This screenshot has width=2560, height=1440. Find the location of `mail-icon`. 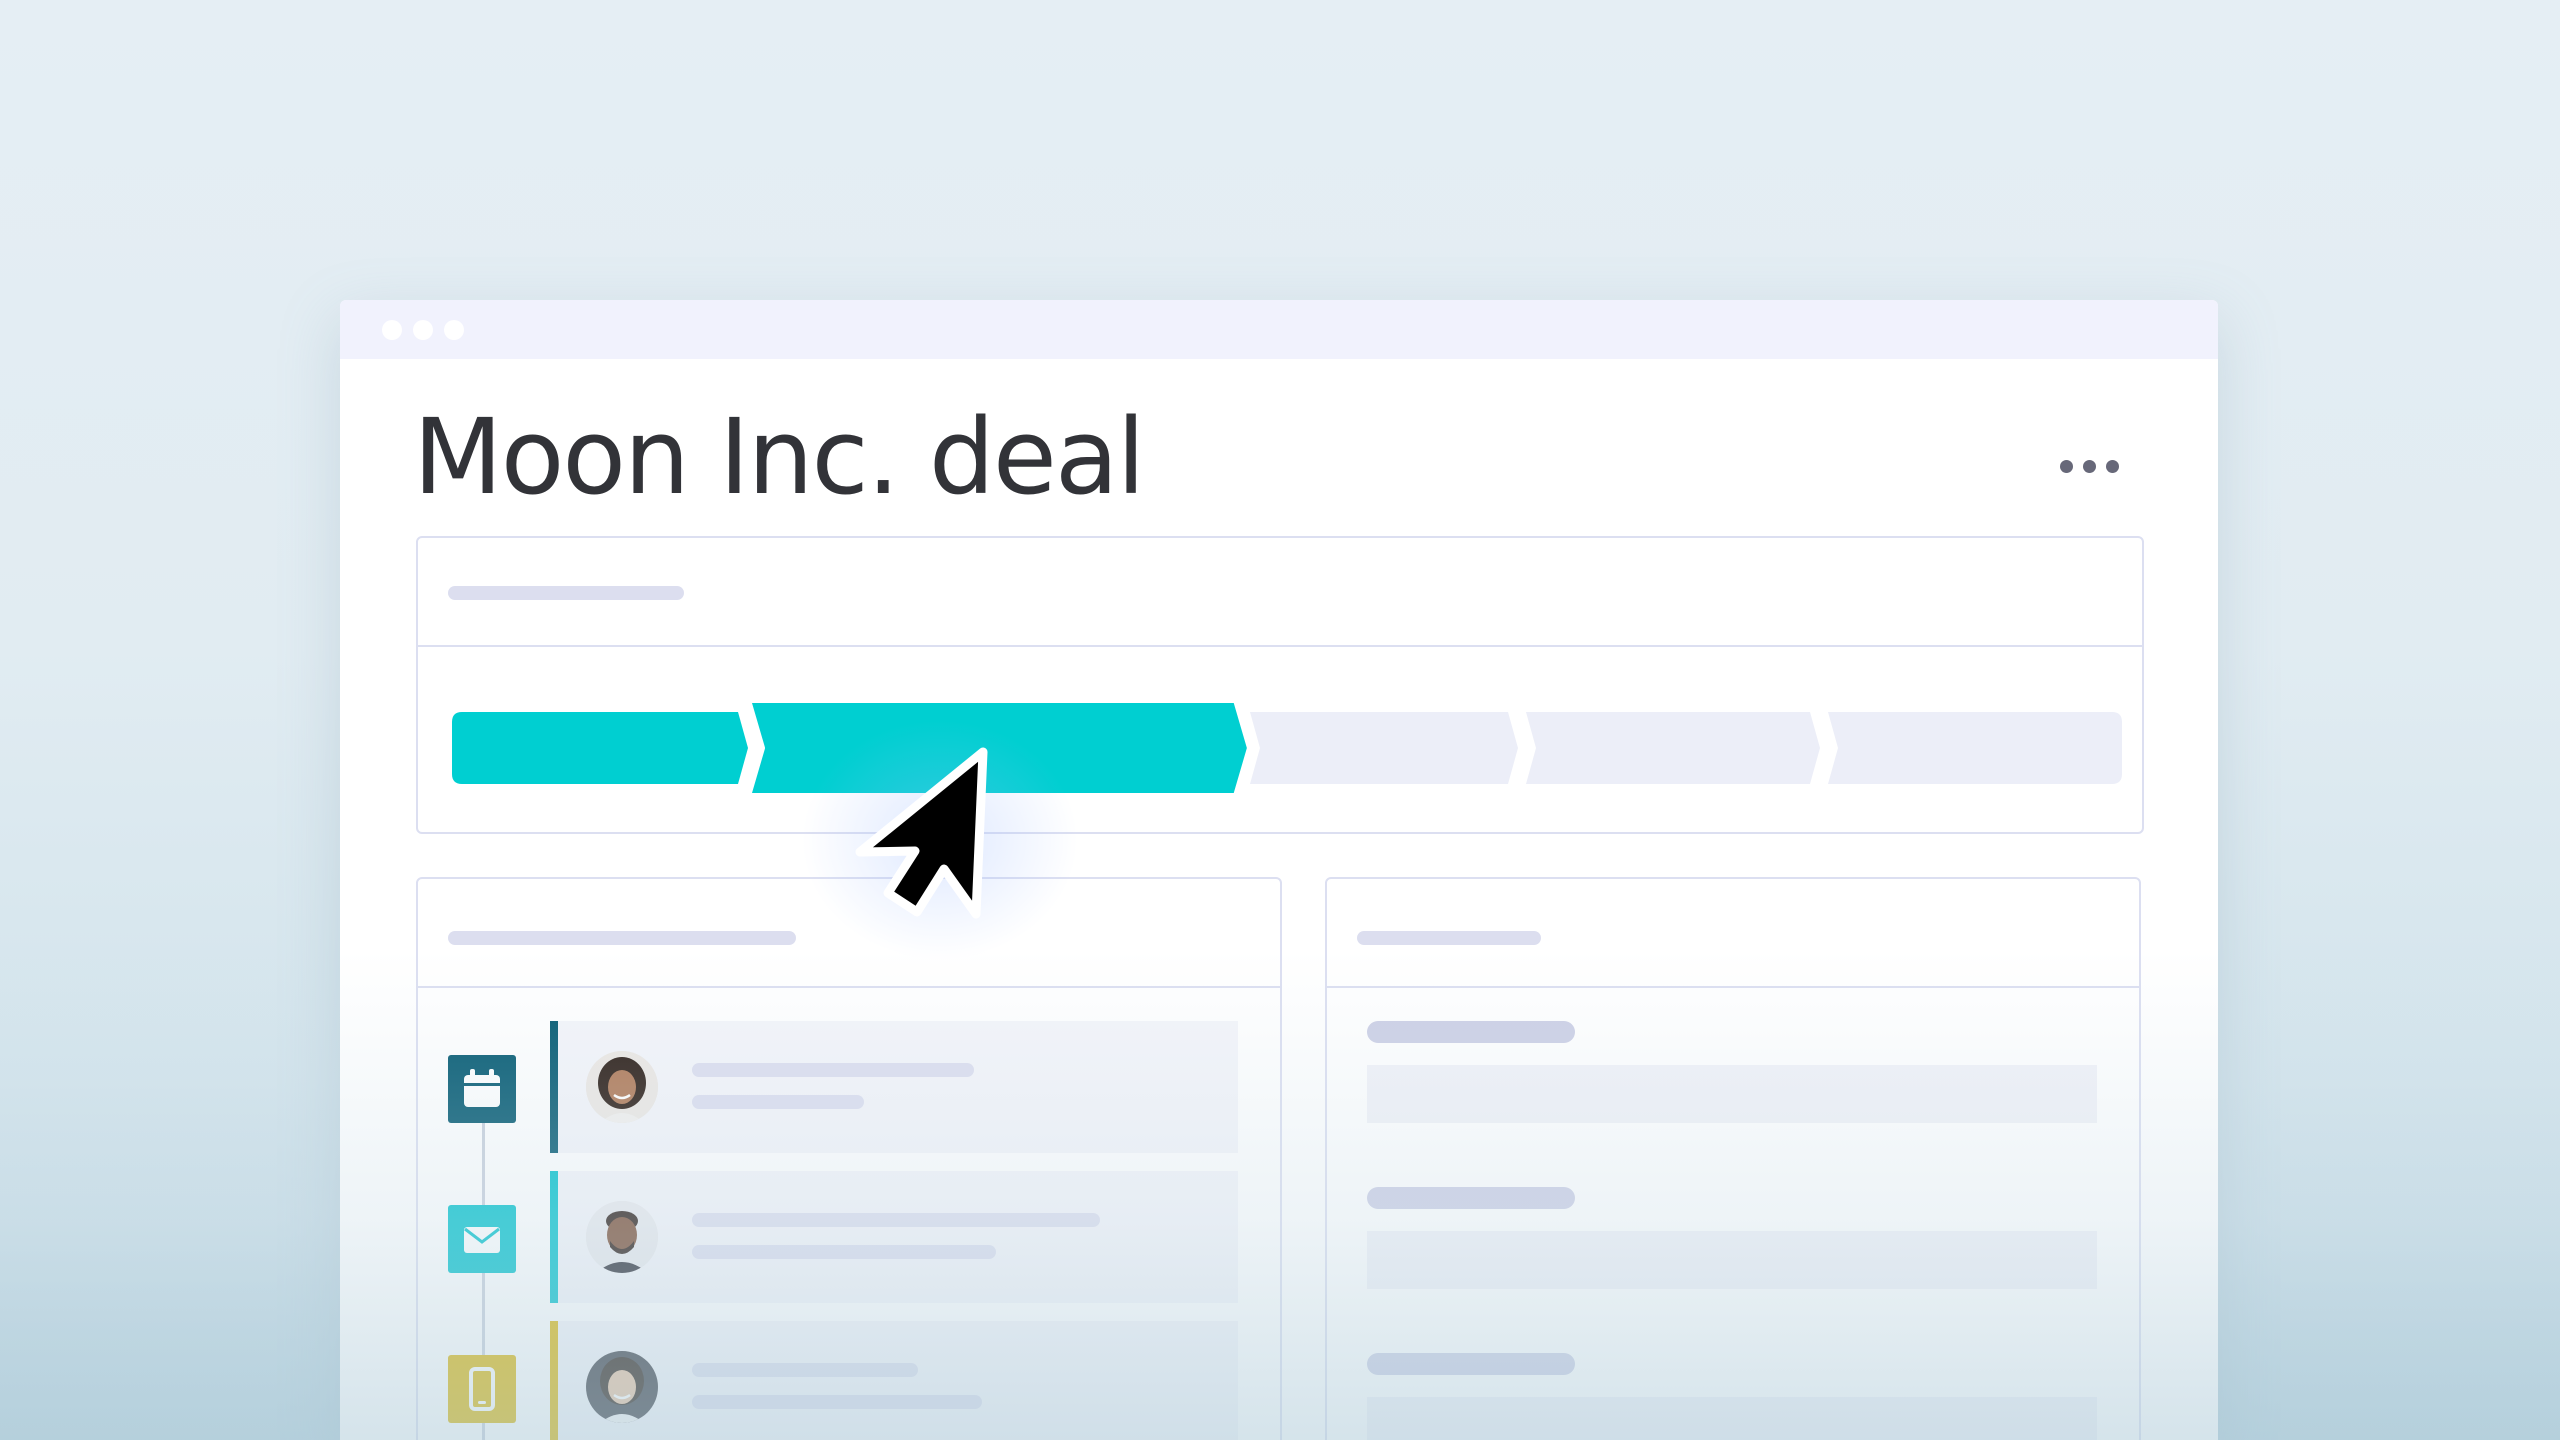

mail-icon is located at coordinates (482, 1239).